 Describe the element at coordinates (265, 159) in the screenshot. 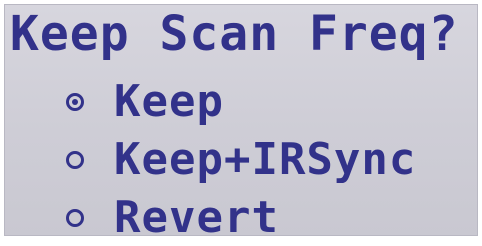

I see `option-label: Keep+IRSync` at that location.